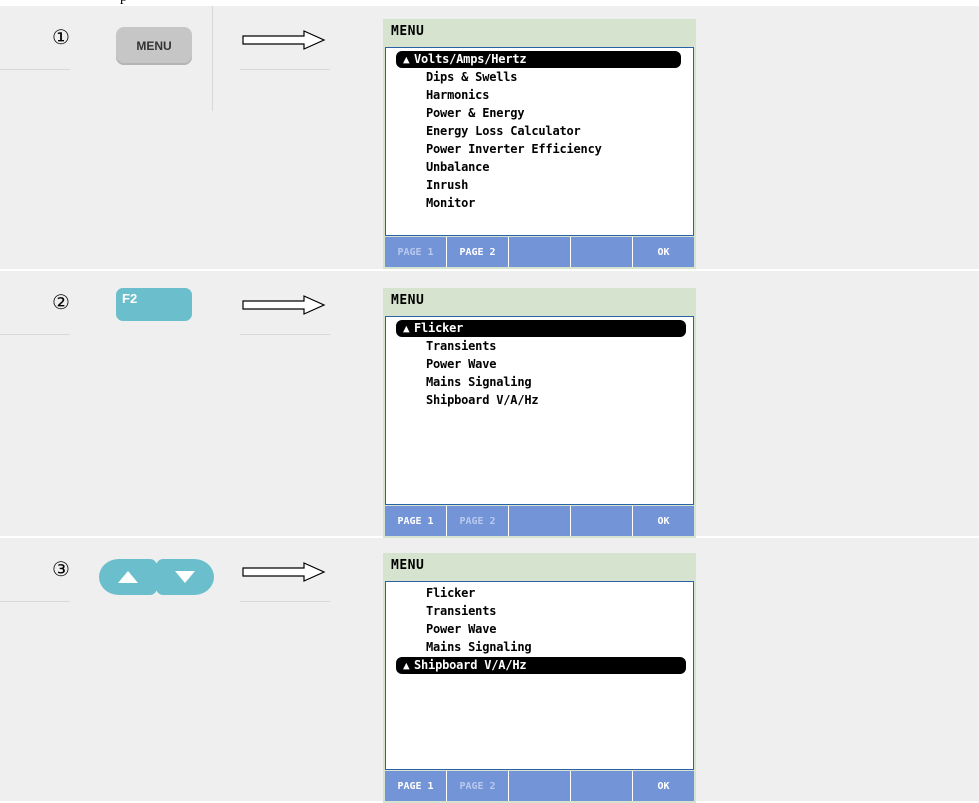 The width and height of the screenshot is (979, 803). What do you see at coordinates (61, 37) in the screenshot?
I see `step-number: ①` at bounding box center [61, 37].